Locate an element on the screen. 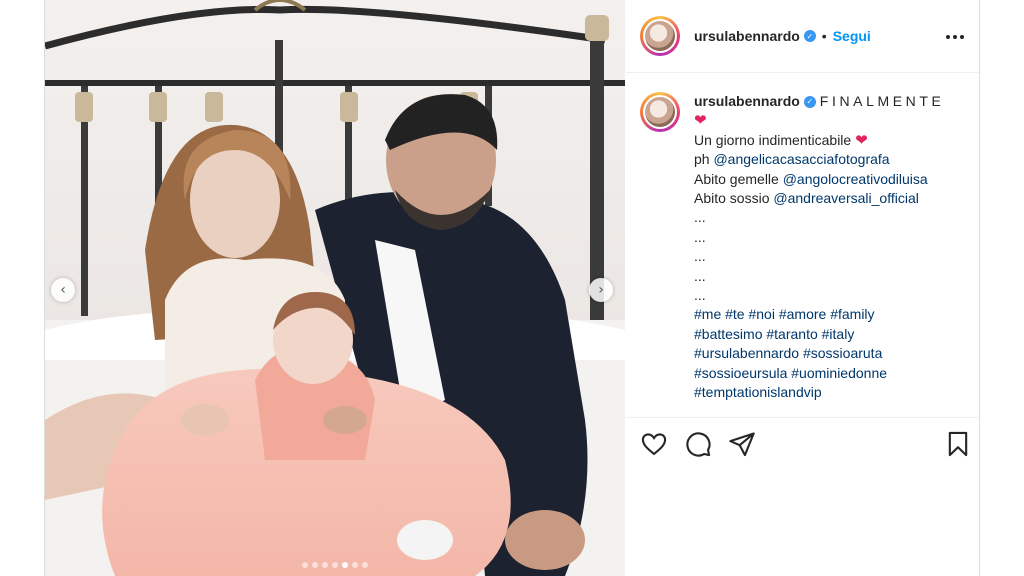  carousel-next-button: › is located at coordinates (601, 290).